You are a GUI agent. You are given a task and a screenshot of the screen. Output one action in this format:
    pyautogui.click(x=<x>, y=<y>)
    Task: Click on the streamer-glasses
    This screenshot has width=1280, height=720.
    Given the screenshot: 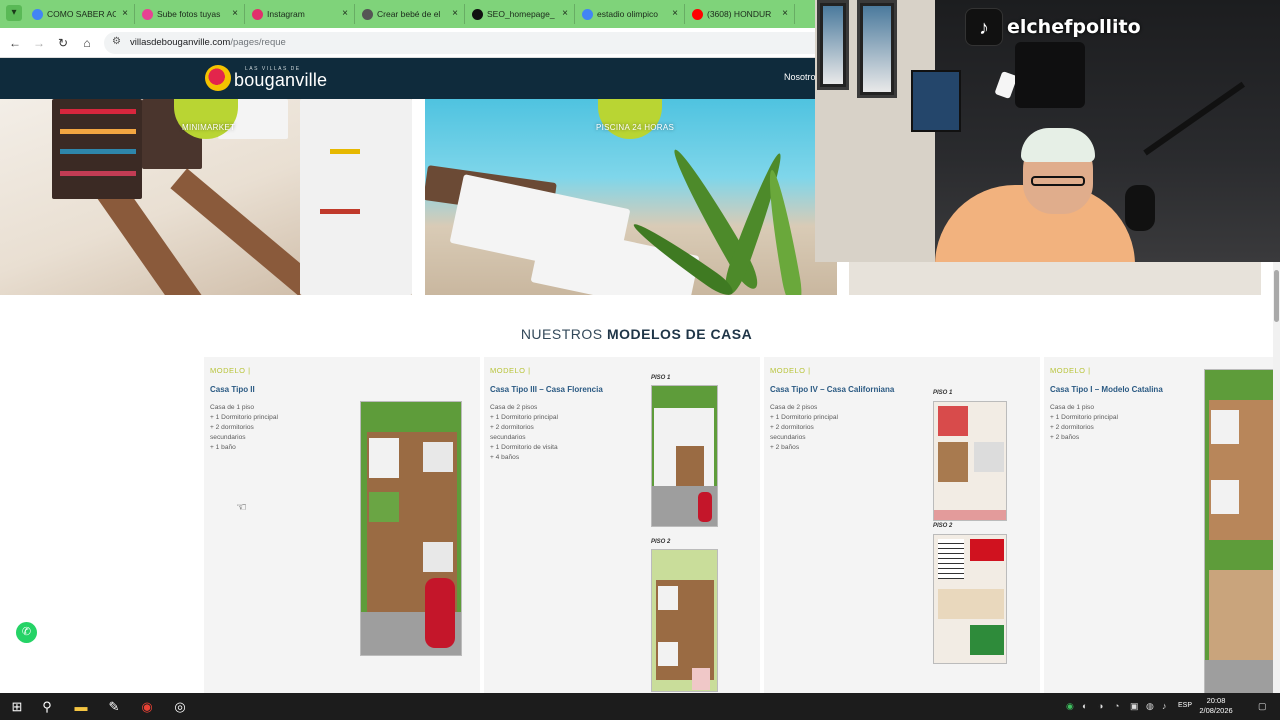 What is the action you would take?
    pyautogui.click(x=1058, y=181)
    